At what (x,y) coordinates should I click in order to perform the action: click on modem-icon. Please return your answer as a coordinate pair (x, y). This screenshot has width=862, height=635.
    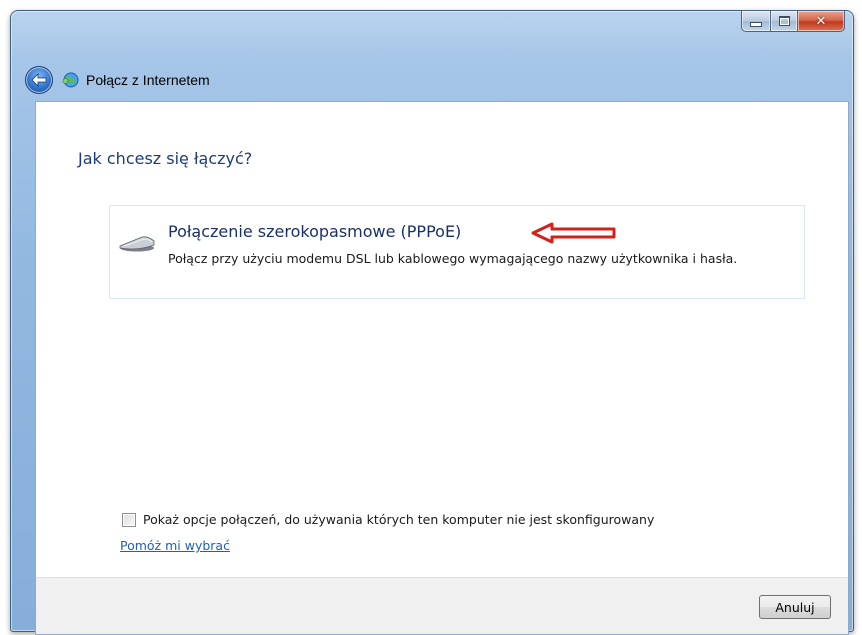
    Looking at the image, I should click on (137, 244).